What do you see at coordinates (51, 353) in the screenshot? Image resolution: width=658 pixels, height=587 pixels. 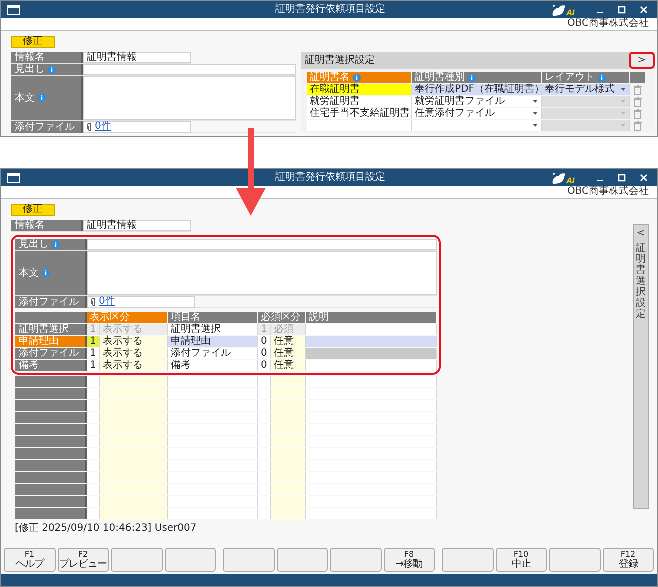 I see `row-header: 添付ファイル` at bounding box center [51, 353].